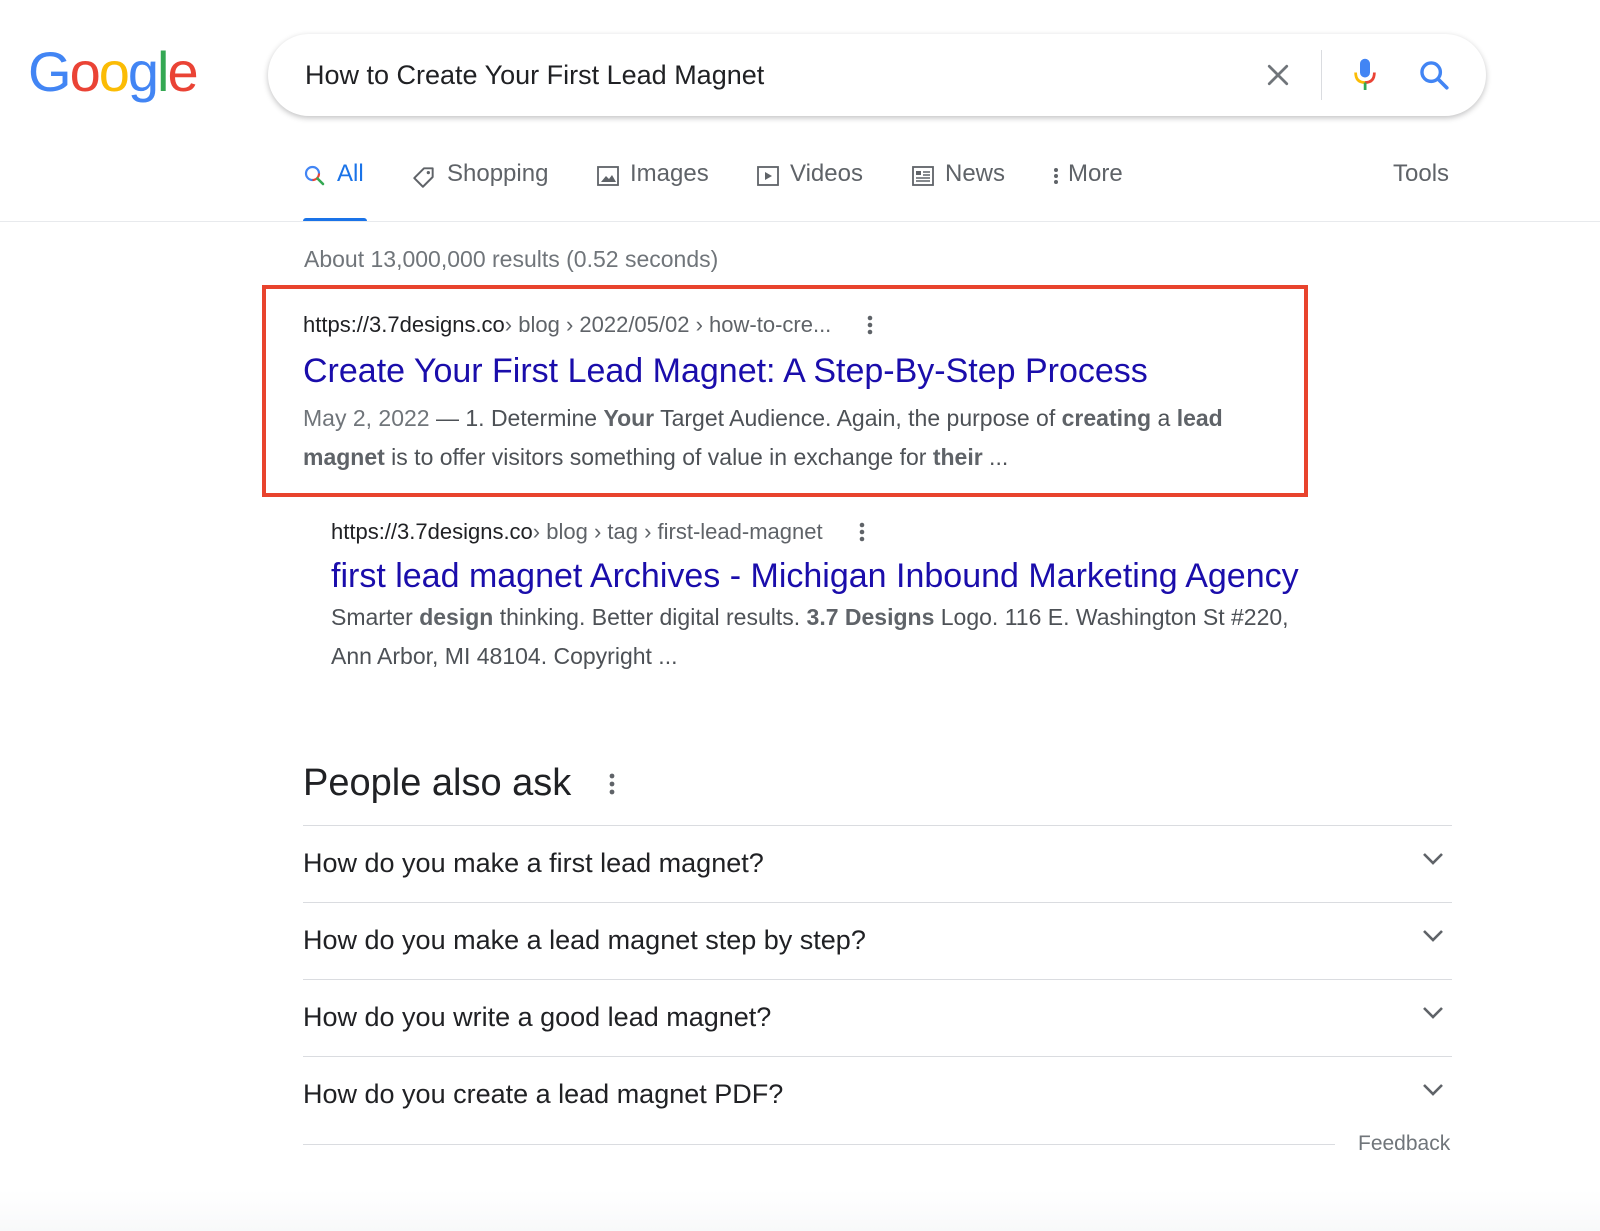 The width and height of the screenshot is (1600, 1231). What do you see at coordinates (533, 863) in the screenshot?
I see `paa-question-text: How do you make a first lead magnet?` at bounding box center [533, 863].